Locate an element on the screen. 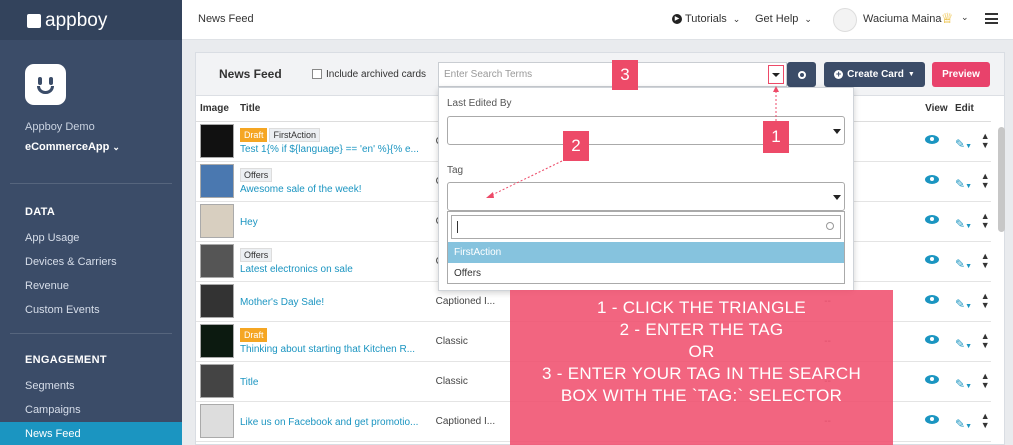 Image resolution: width=1013 pixels, height=445 pixels. tag-search-input is located at coordinates (646, 227).